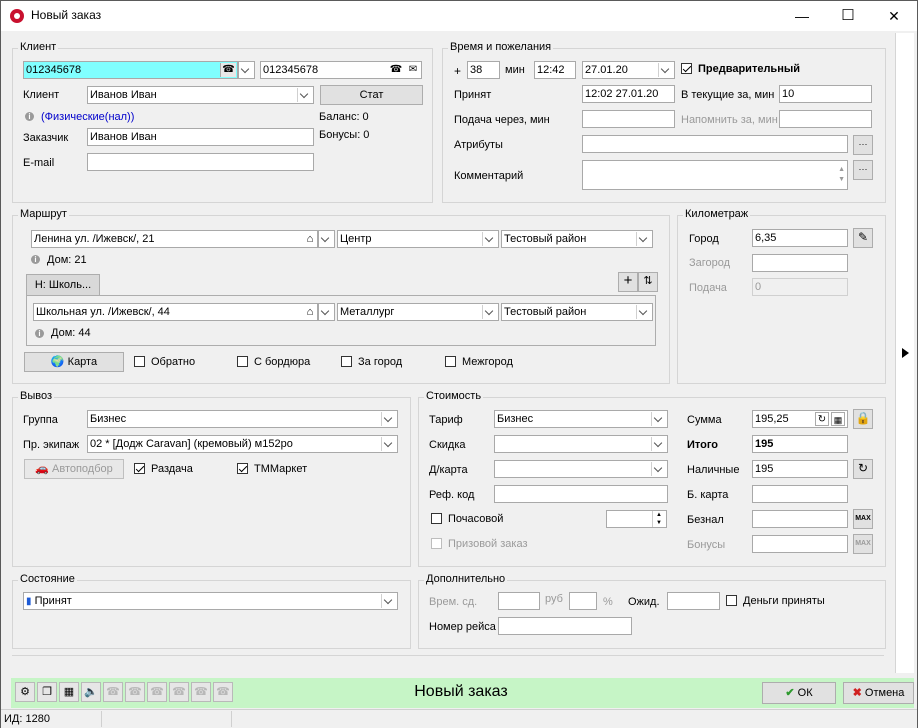 This screenshot has width=918, height=728. I want to click on lock-icon: 🔒, so click(863, 419).